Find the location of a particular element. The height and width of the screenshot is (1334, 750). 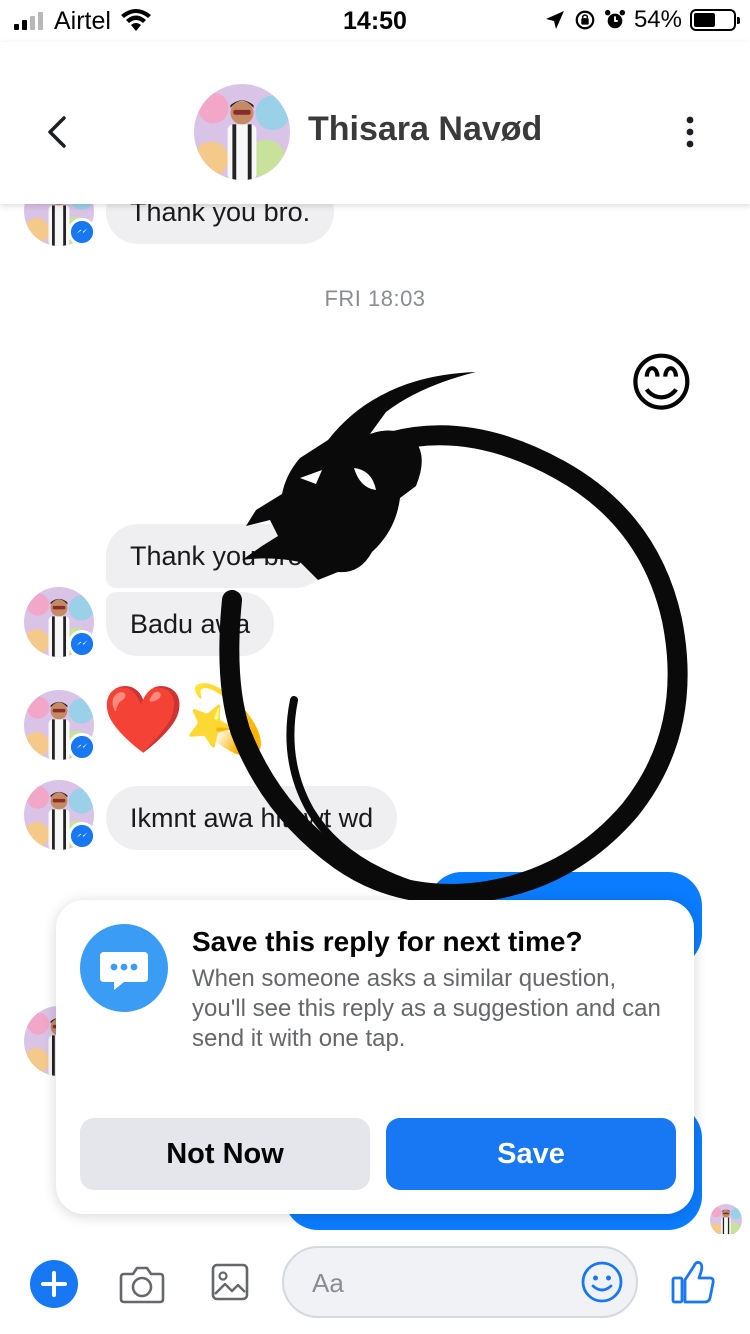

dialog-title: Save this reply for next time? is located at coordinates (387, 941).